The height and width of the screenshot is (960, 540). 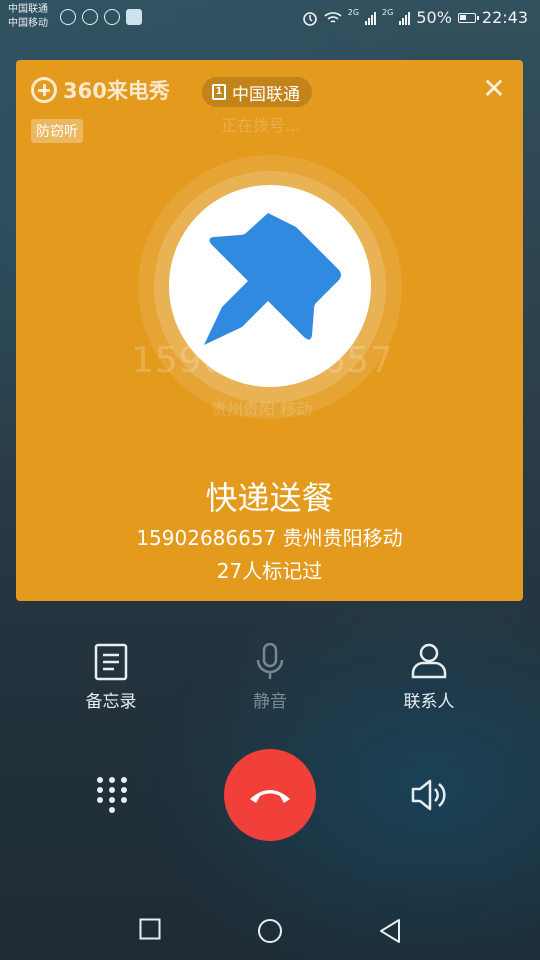 What do you see at coordinates (219, 92) in the screenshot?
I see `sim-1-icon: 1` at bounding box center [219, 92].